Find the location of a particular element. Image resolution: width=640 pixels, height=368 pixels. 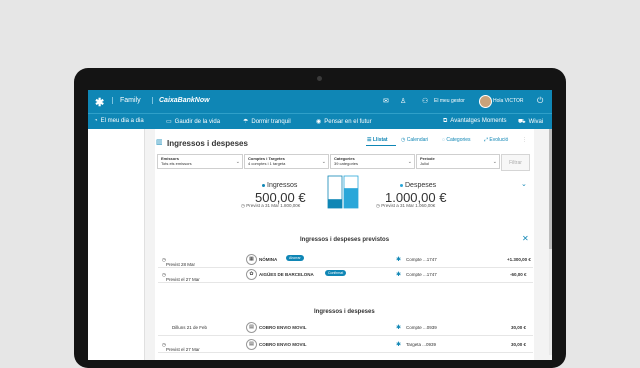

nav-item-dia-a-dia: ◔ El meu dia a dia is located at coordinates (119, 121).